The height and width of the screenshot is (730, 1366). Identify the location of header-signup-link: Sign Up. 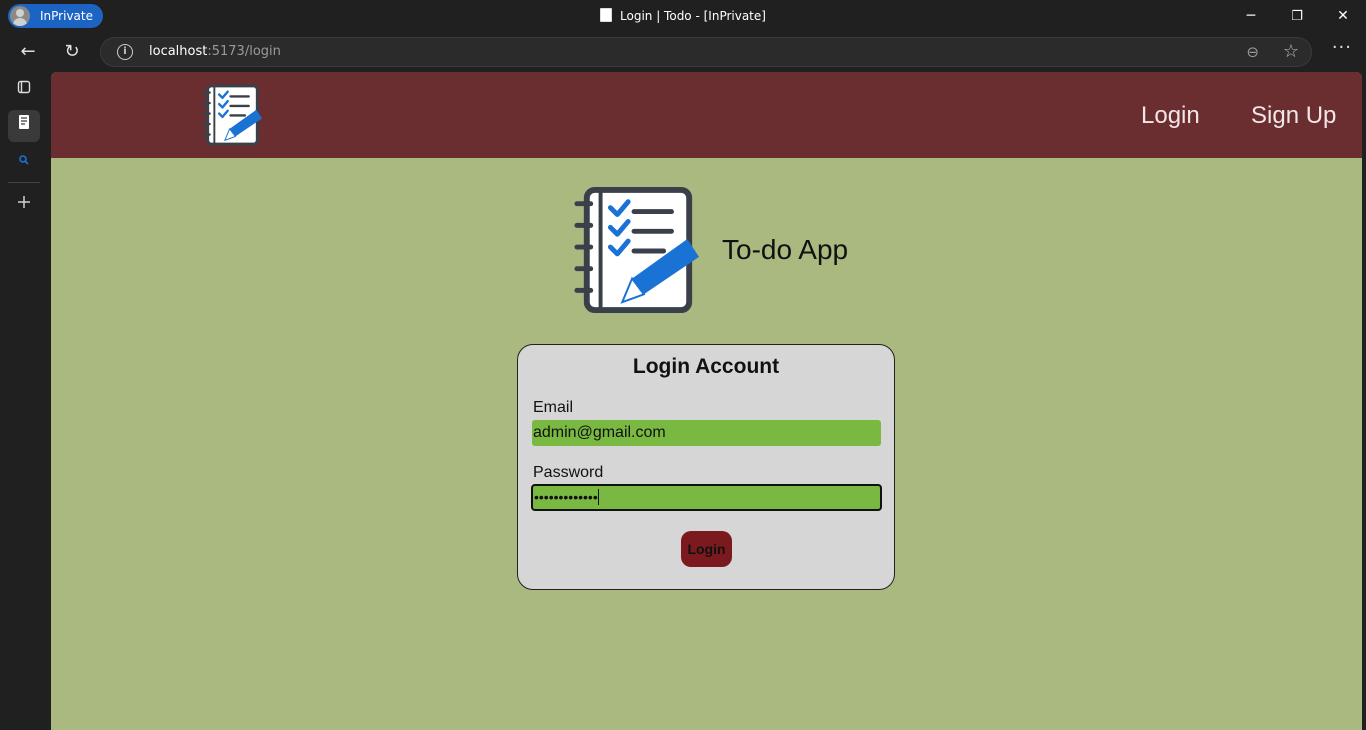
(1293, 116).